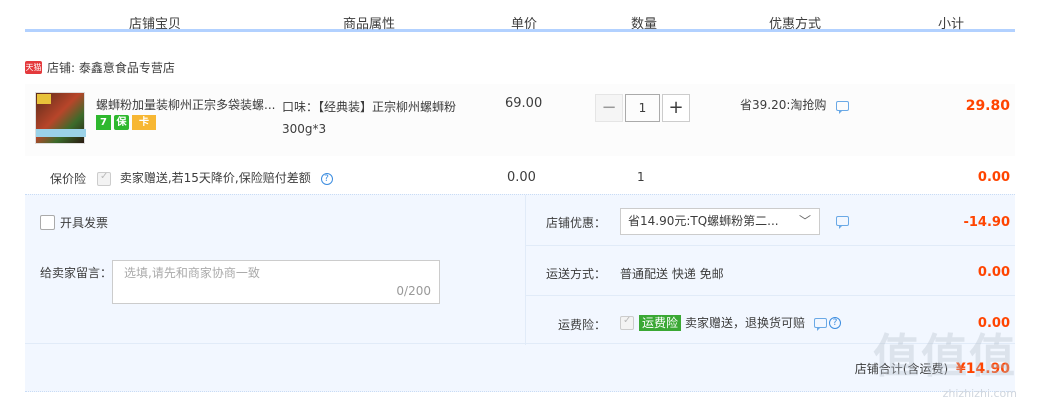  What do you see at coordinates (369, 118) in the screenshot?
I see `product-attributes: 口味：【经典装】正宗柳州螺蛳粉300g*3` at bounding box center [369, 118].